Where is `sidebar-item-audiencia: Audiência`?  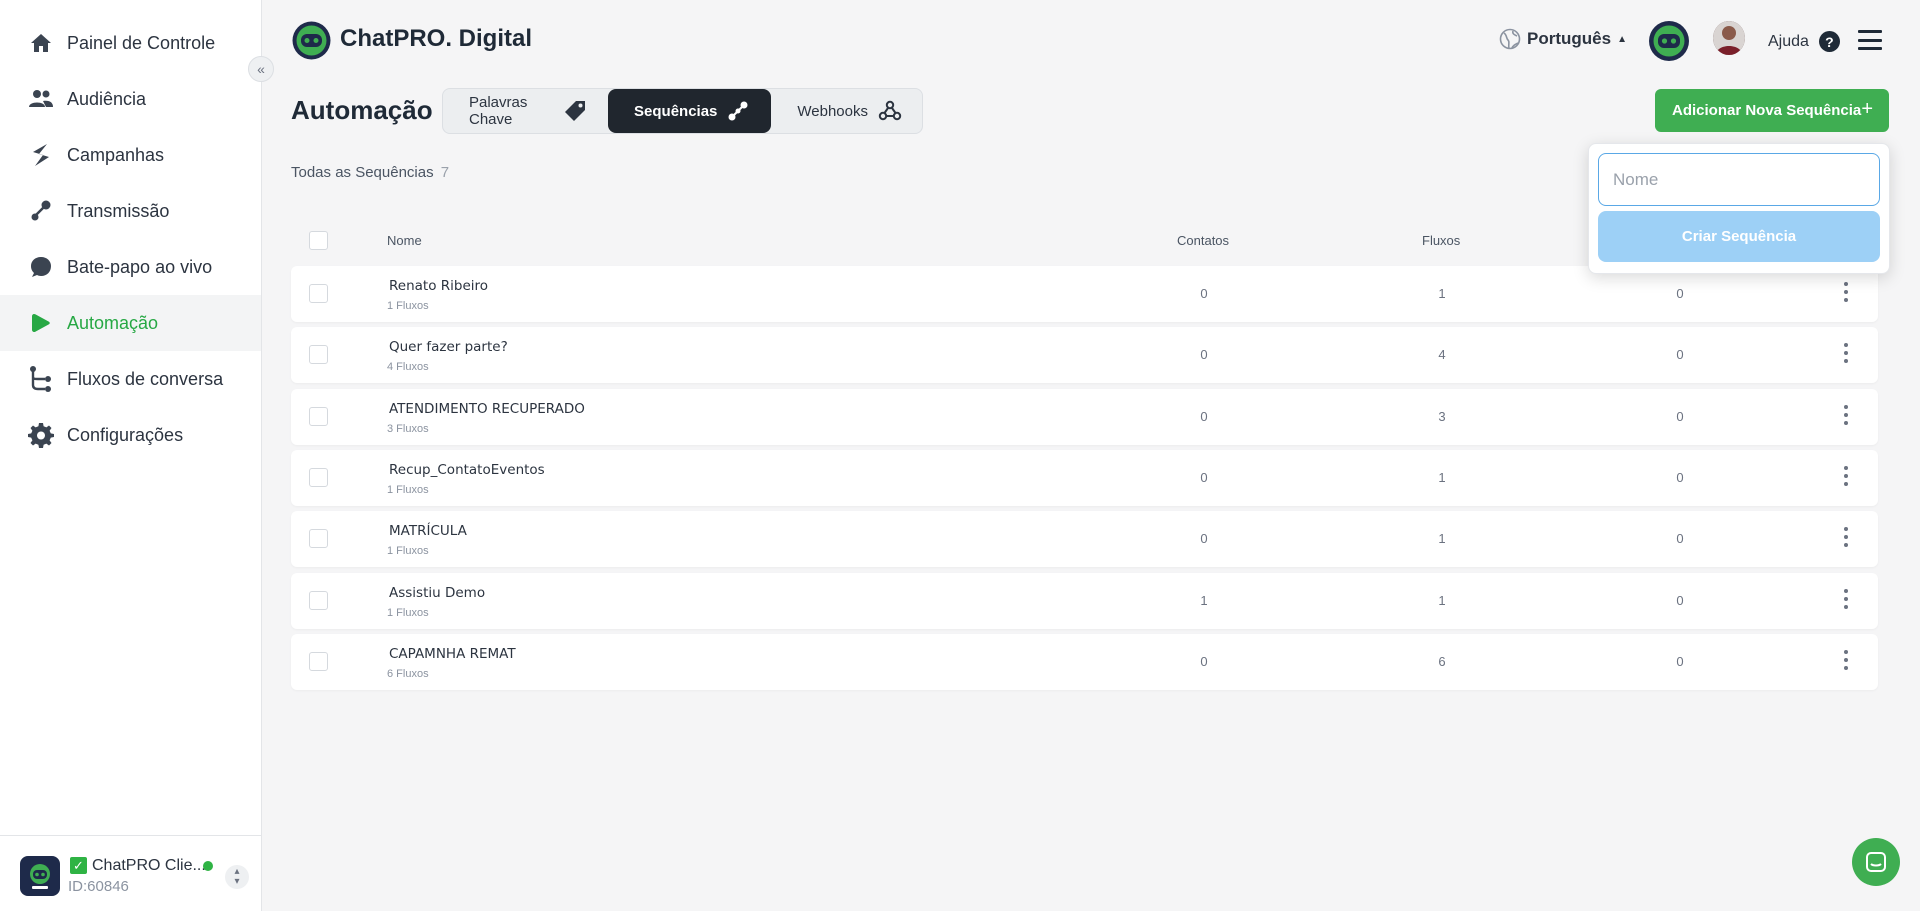
sidebar-item-audiencia: Audiência is located at coordinates (130, 99).